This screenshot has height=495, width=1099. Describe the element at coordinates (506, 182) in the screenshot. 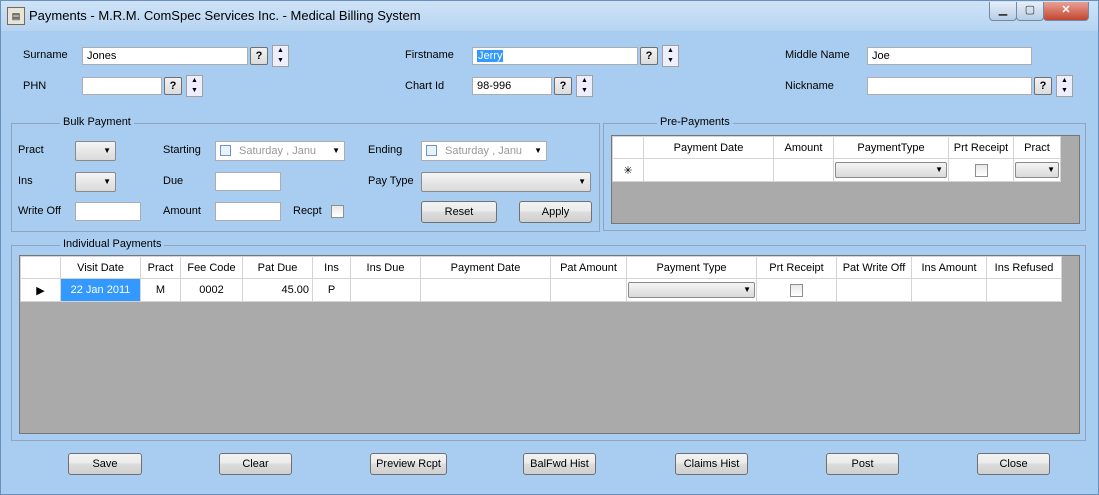

I see `pay-type-dropdown: ▼` at that location.